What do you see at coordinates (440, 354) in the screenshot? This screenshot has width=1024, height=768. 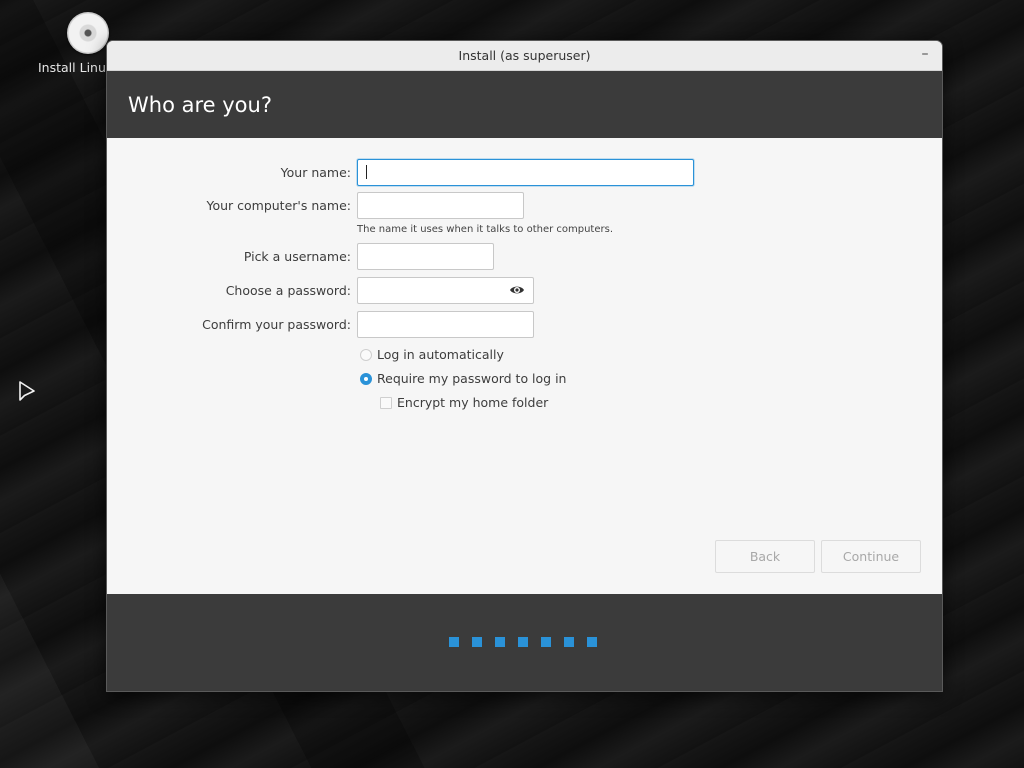 I see `login-automatically-label: Log in automatically` at bounding box center [440, 354].